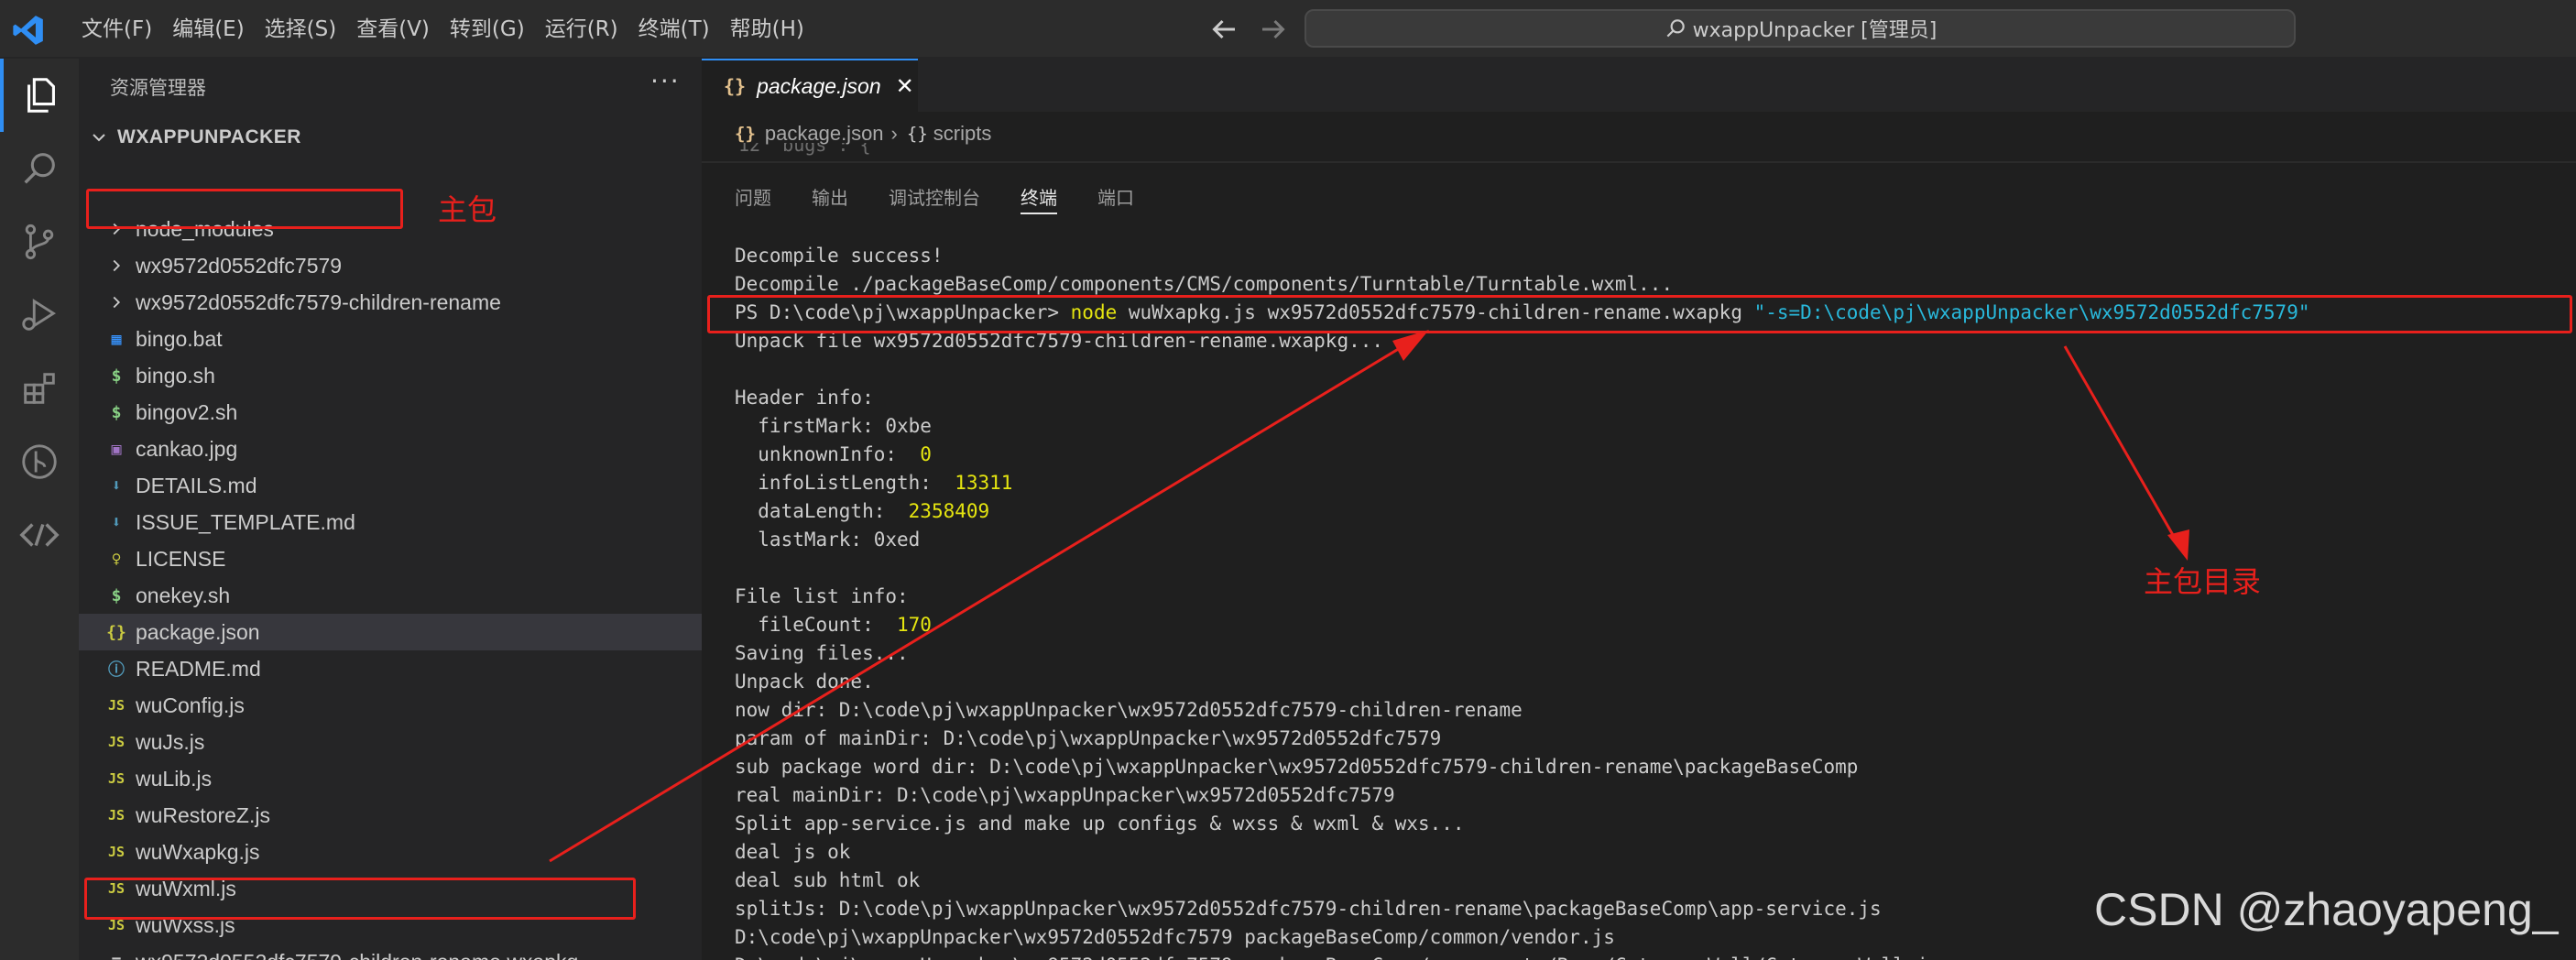 This screenshot has height=960, width=2576. I want to click on panel-tab: 端口, so click(1116, 198).